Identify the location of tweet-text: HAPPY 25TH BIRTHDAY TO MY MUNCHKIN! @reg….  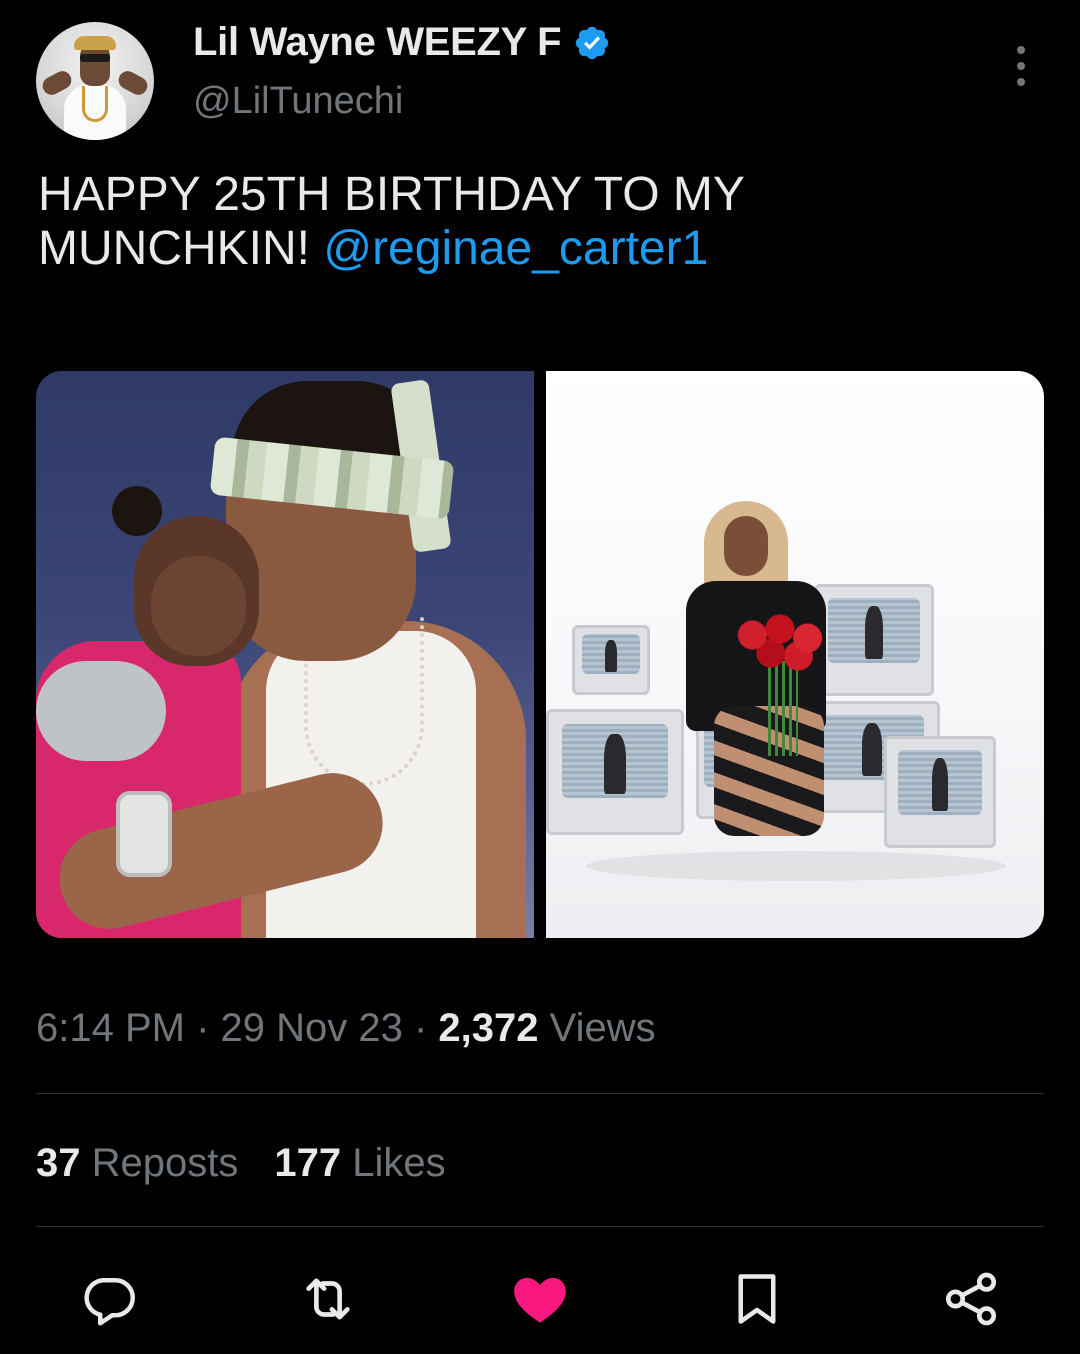
(538, 222).